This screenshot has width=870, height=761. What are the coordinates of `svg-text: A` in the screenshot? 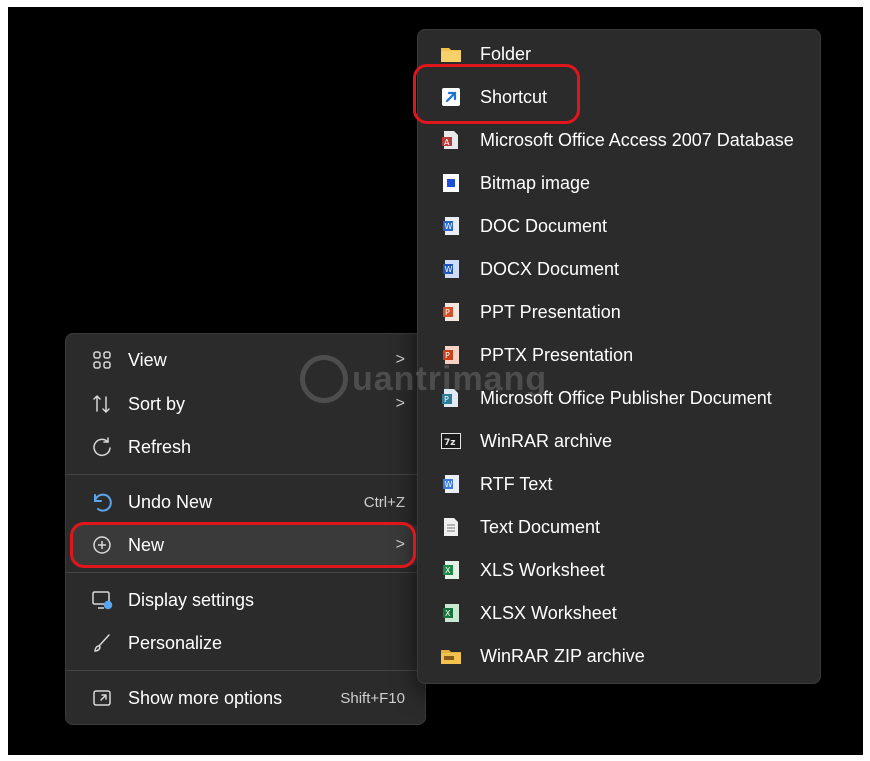 It's located at (447, 142).